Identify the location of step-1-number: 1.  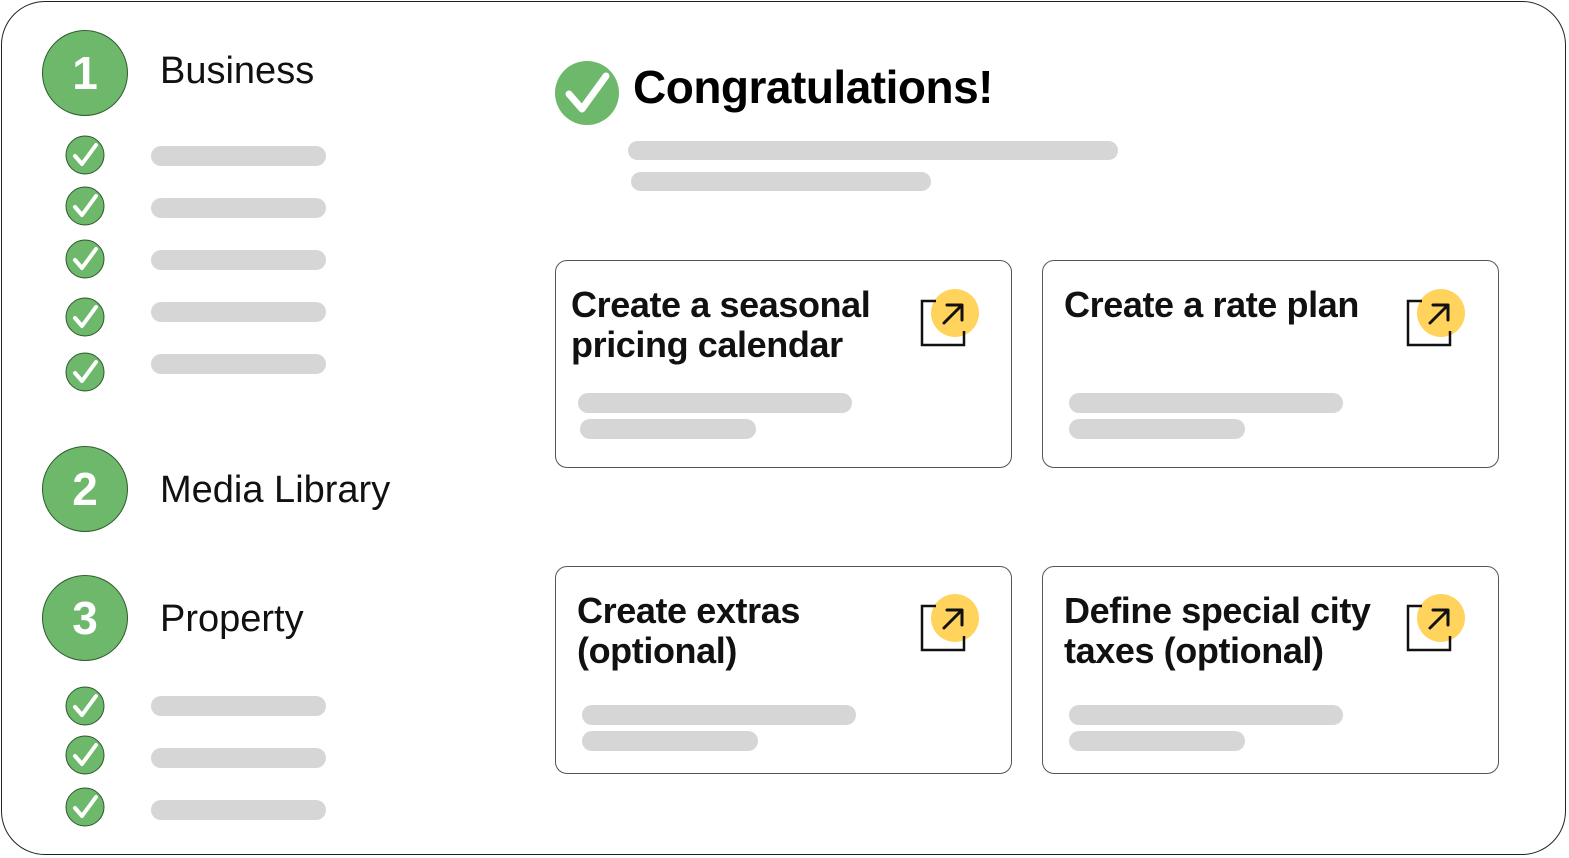
(85, 73).